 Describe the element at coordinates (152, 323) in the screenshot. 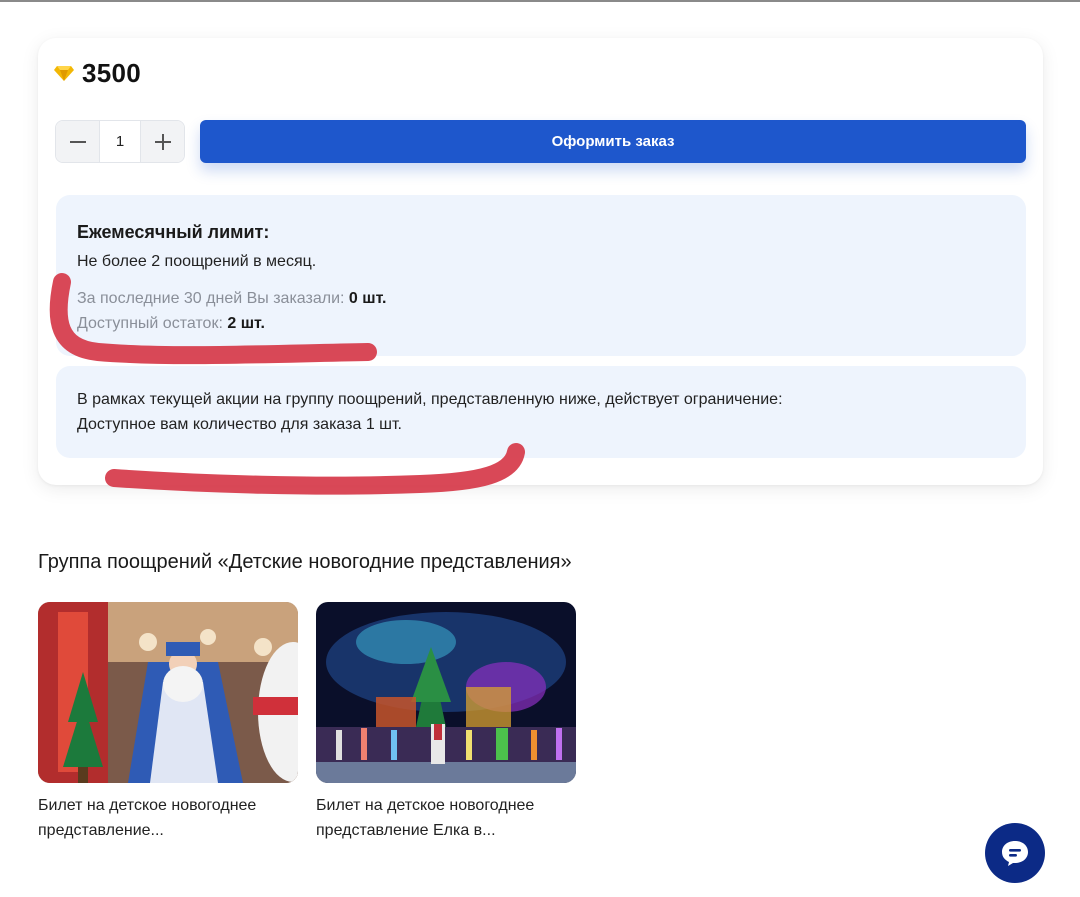

I see `remaining-label: Доступный остаток:` at that location.